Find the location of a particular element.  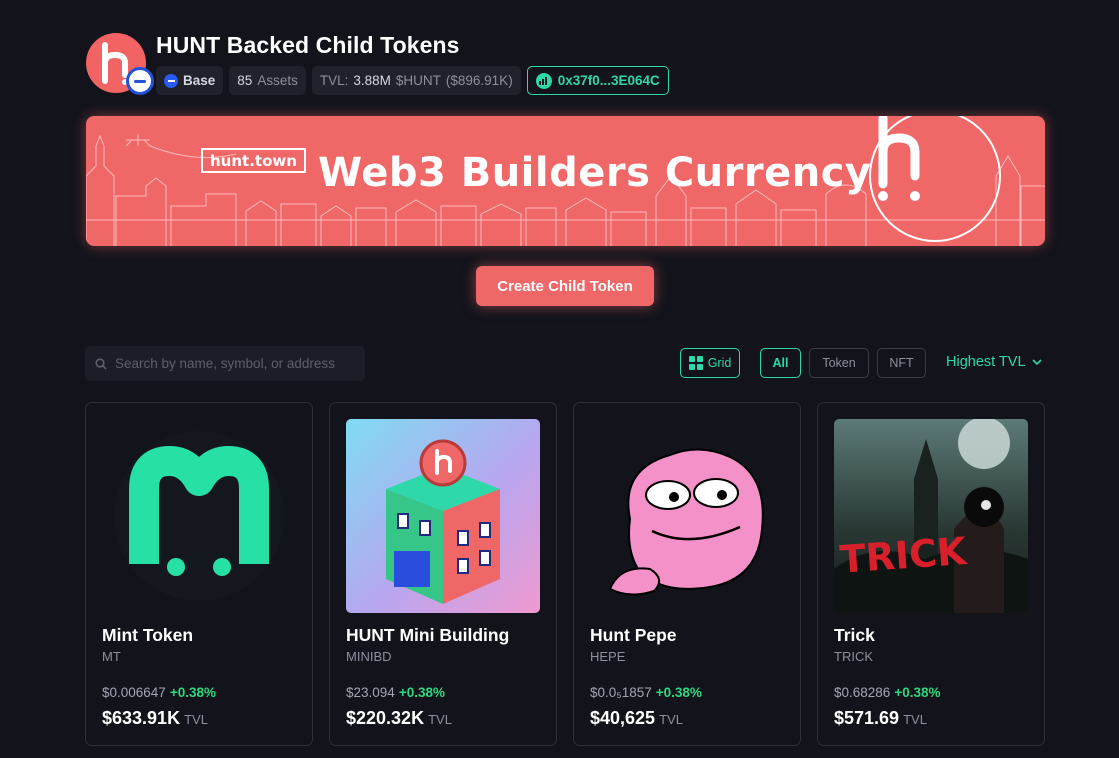

tvl-value: 3.88M is located at coordinates (372, 80).